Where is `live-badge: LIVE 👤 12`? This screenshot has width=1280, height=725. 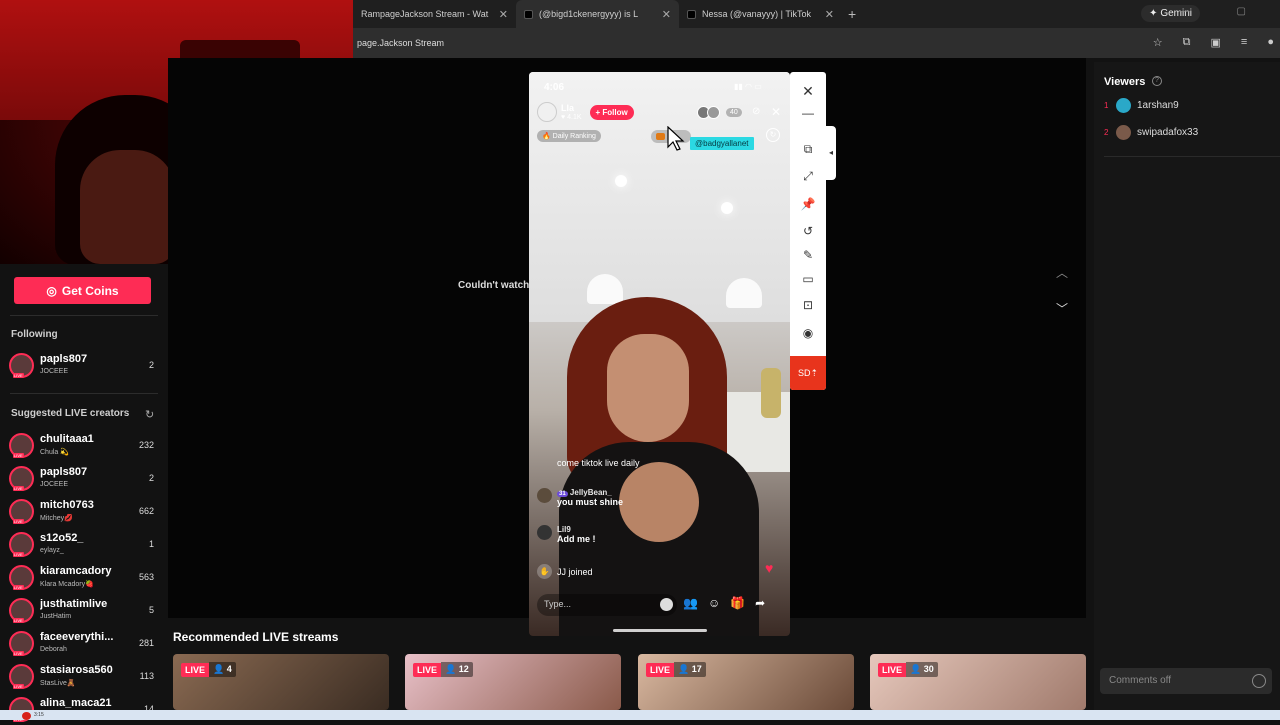 live-badge: LIVE 👤 12 is located at coordinates (443, 669).